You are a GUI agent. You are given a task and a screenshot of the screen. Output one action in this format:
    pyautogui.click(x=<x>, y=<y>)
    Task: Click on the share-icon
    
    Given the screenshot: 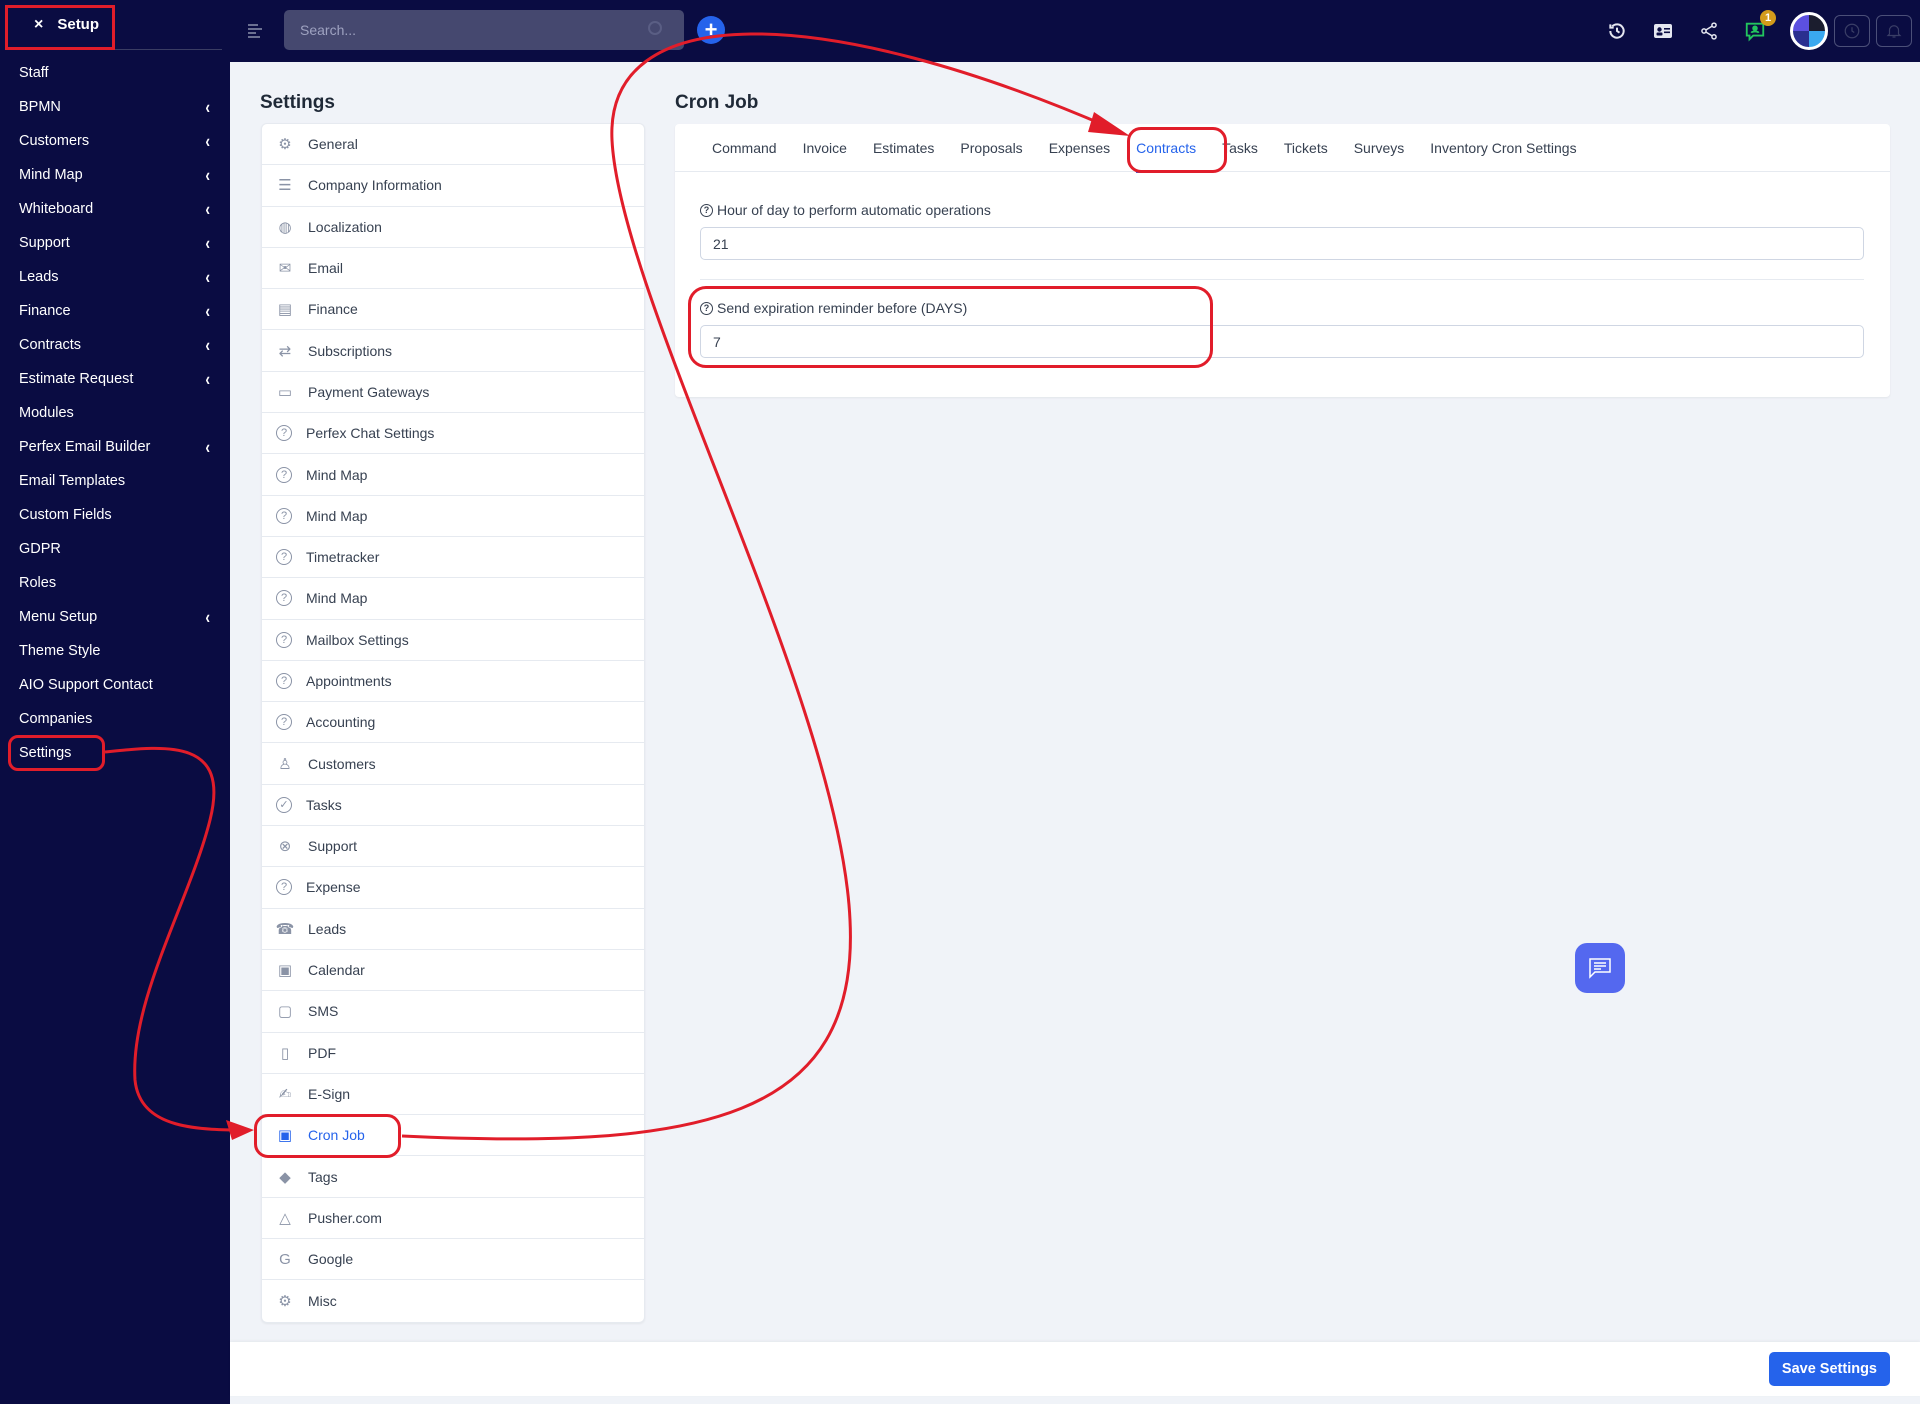 What is the action you would take?
    pyautogui.click(x=1709, y=31)
    